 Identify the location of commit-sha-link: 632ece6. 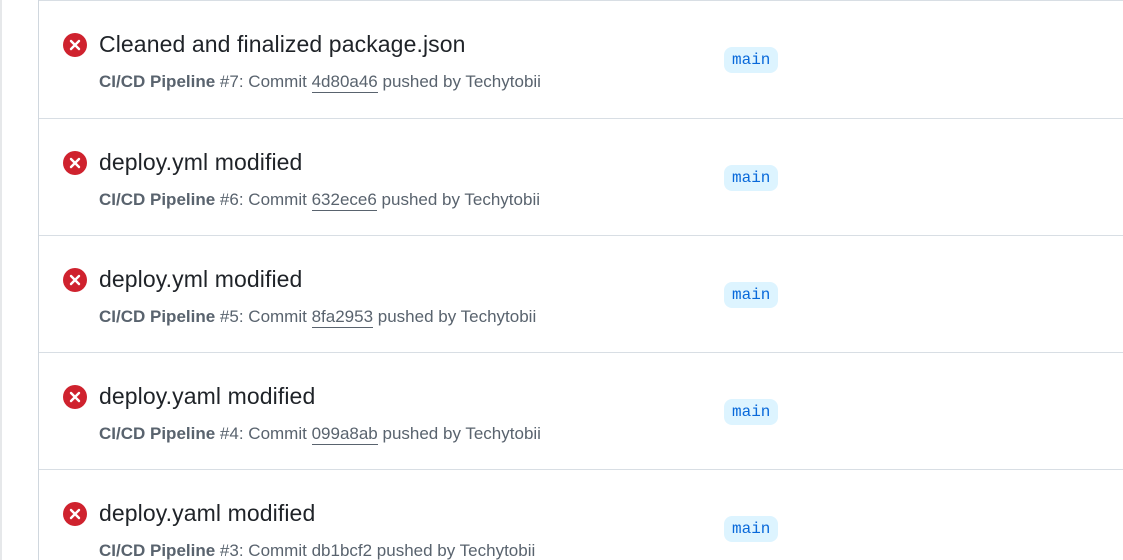
(344, 200).